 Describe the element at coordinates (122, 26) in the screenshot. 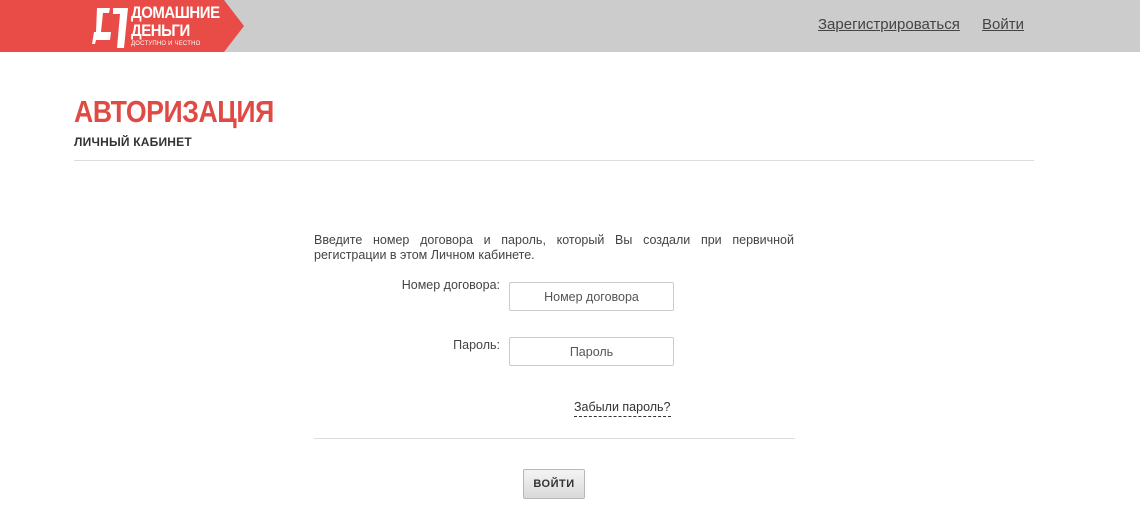

I see `brand-logo: ДОМАШНИЕ ДЕНЬГИ доступно и честно` at that location.